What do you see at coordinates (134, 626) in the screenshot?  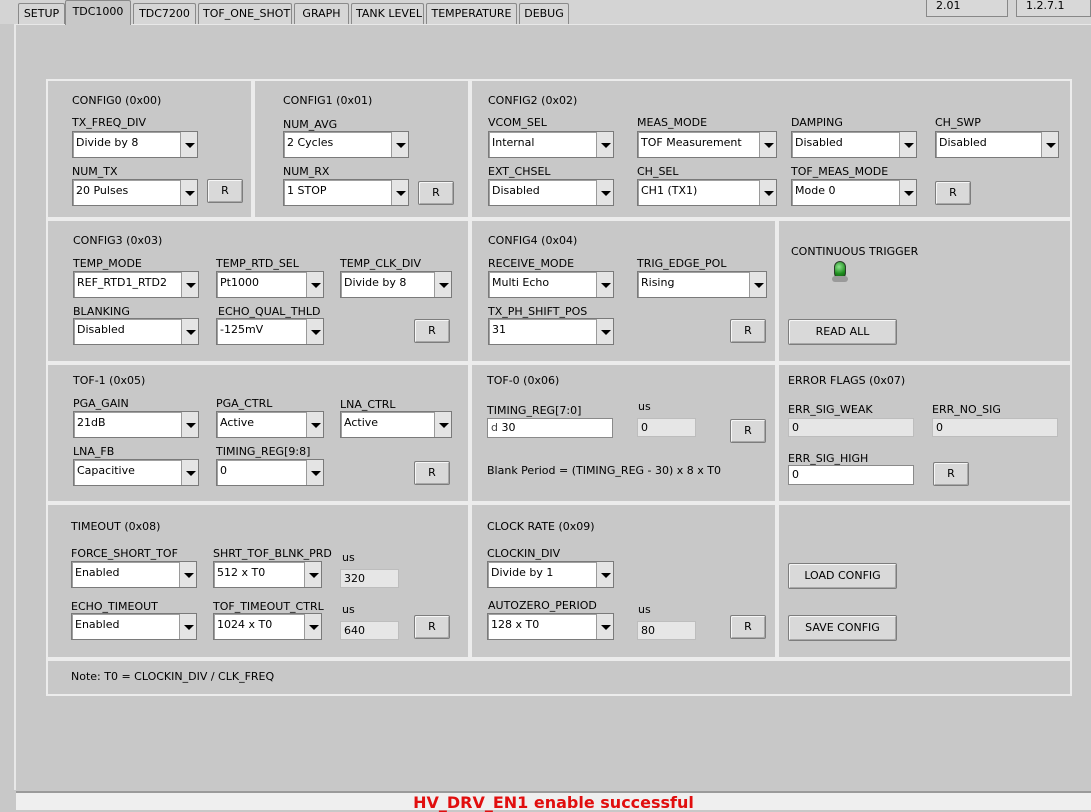 I see `echo-timeout-select: Enabled` at bounding box center [134, 626].